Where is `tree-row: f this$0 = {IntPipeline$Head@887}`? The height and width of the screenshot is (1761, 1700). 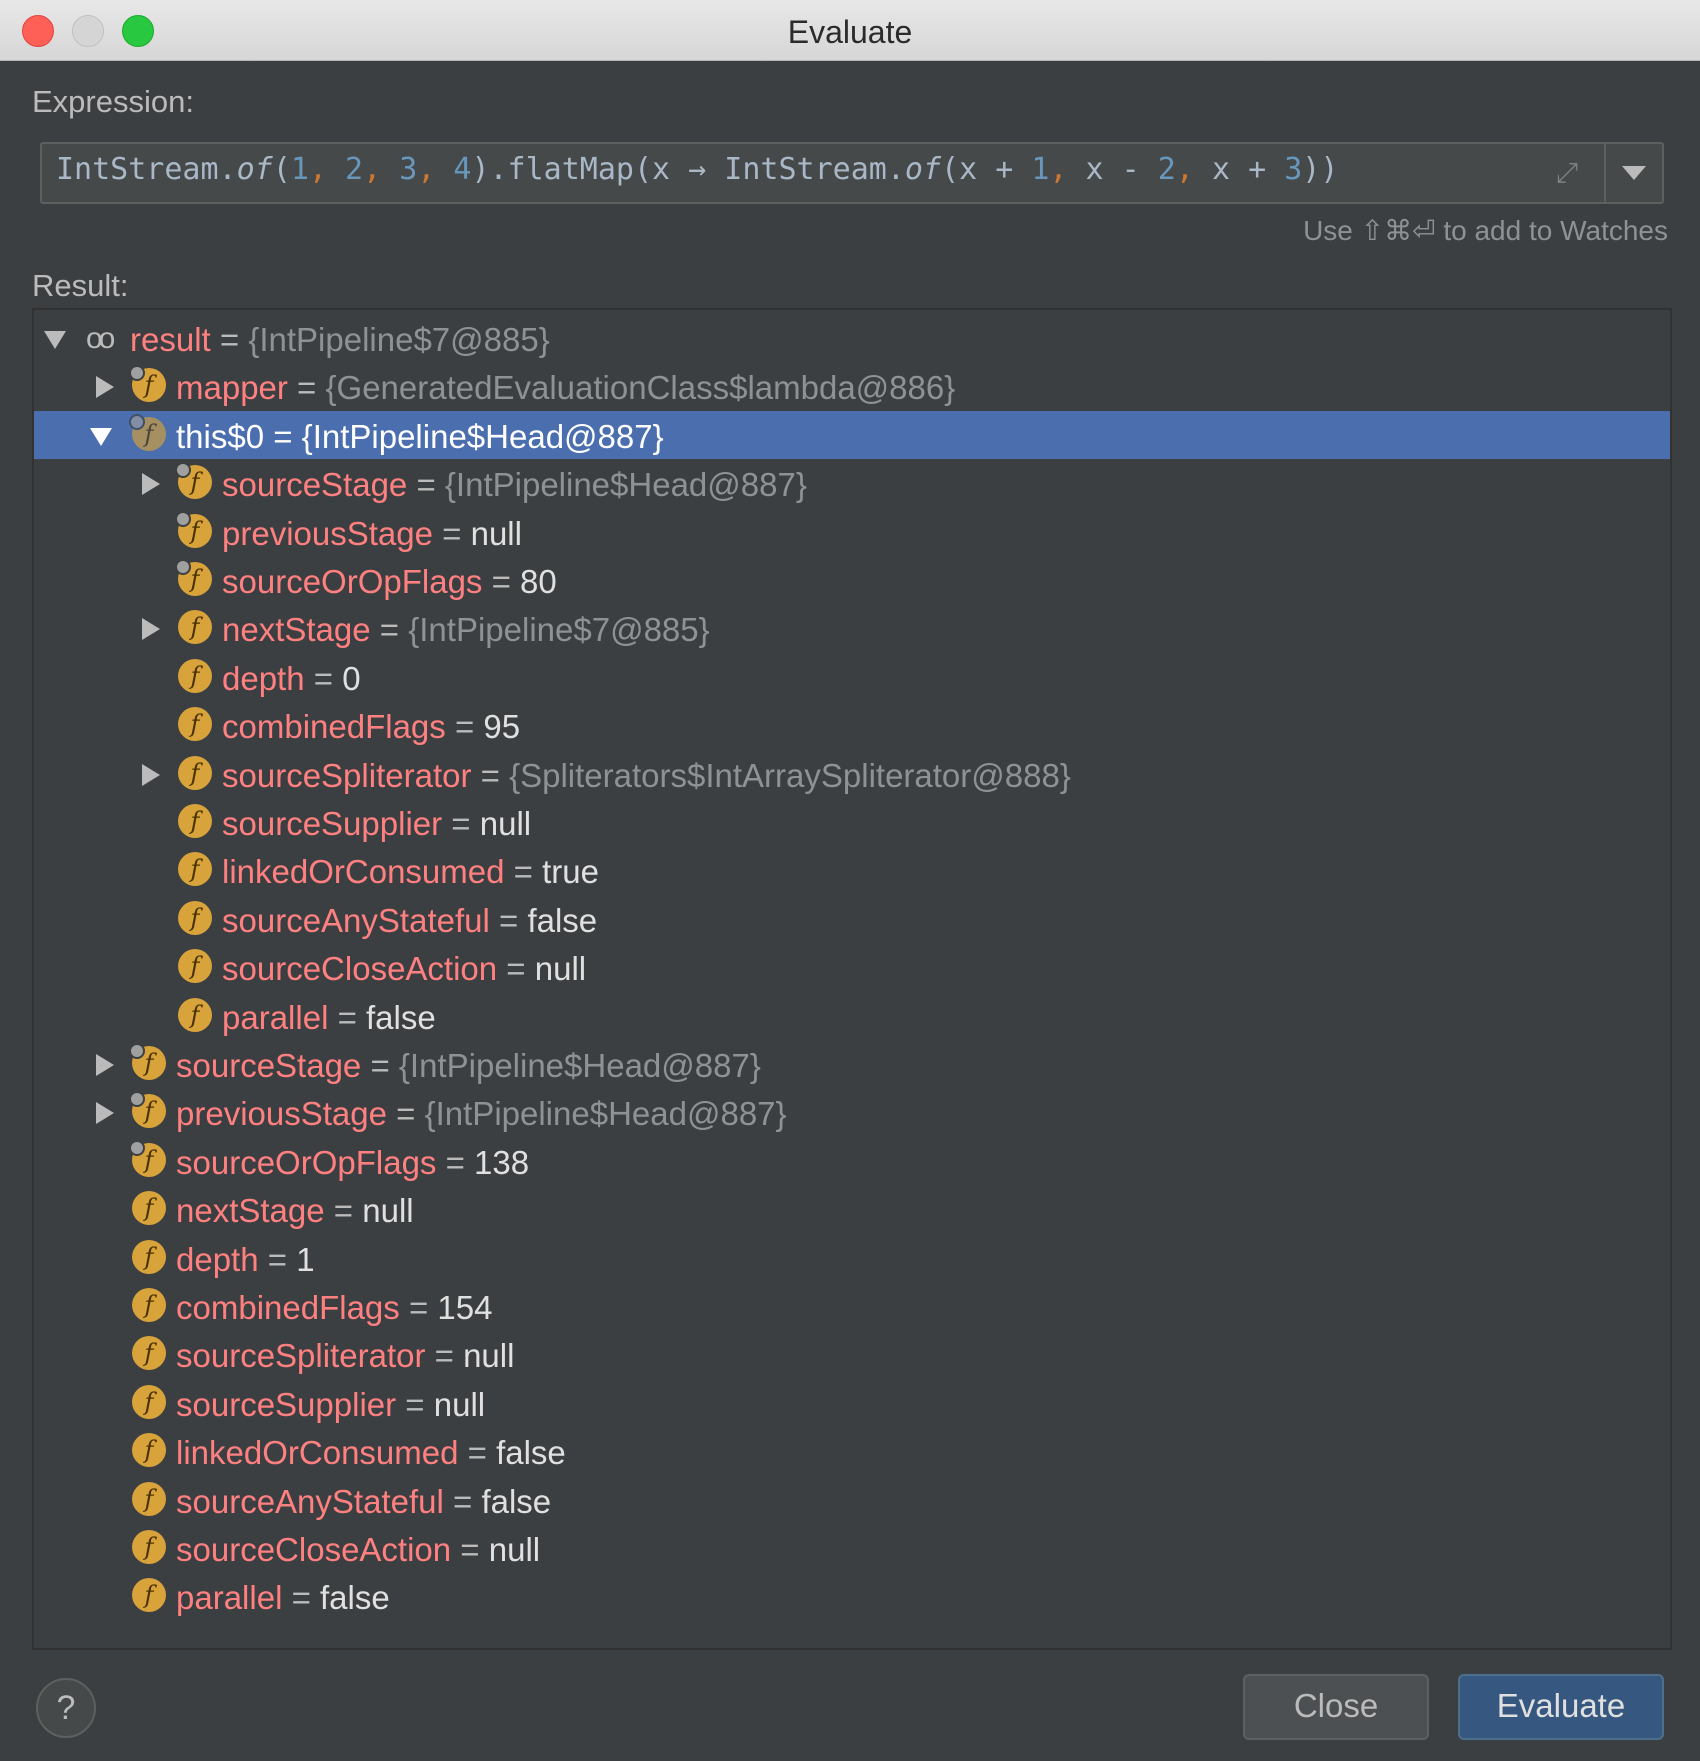
tree-row: f this$0 = {IntPipeline$Head@887} is located at coordinates (852, 434).